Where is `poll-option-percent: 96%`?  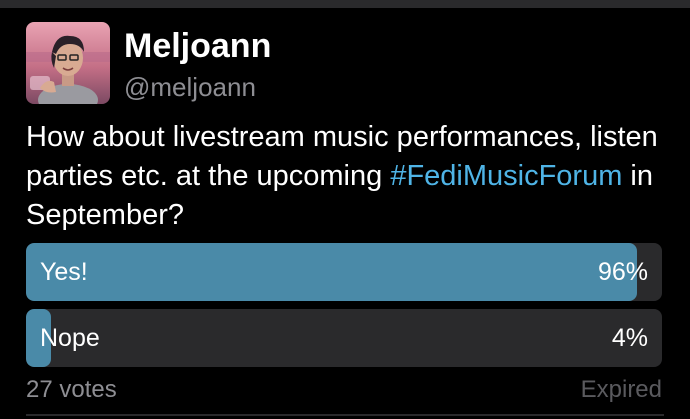 poll-option-percent: 96% is located at coordinates (622, 272).